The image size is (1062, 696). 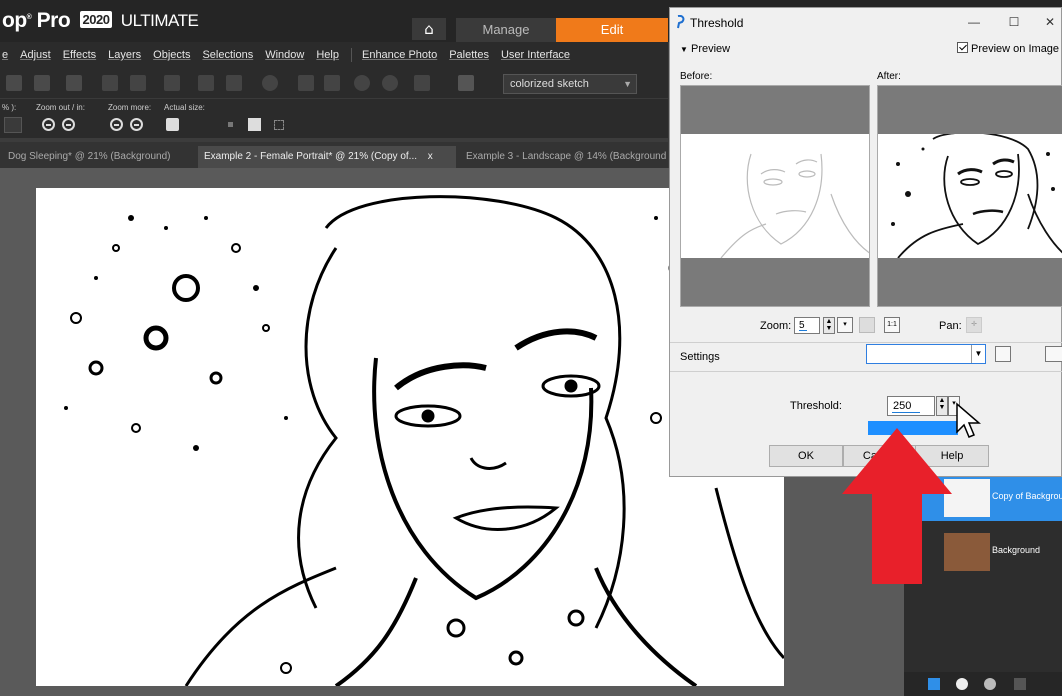 I want to click on save-icon, so click(x=14, y=83).